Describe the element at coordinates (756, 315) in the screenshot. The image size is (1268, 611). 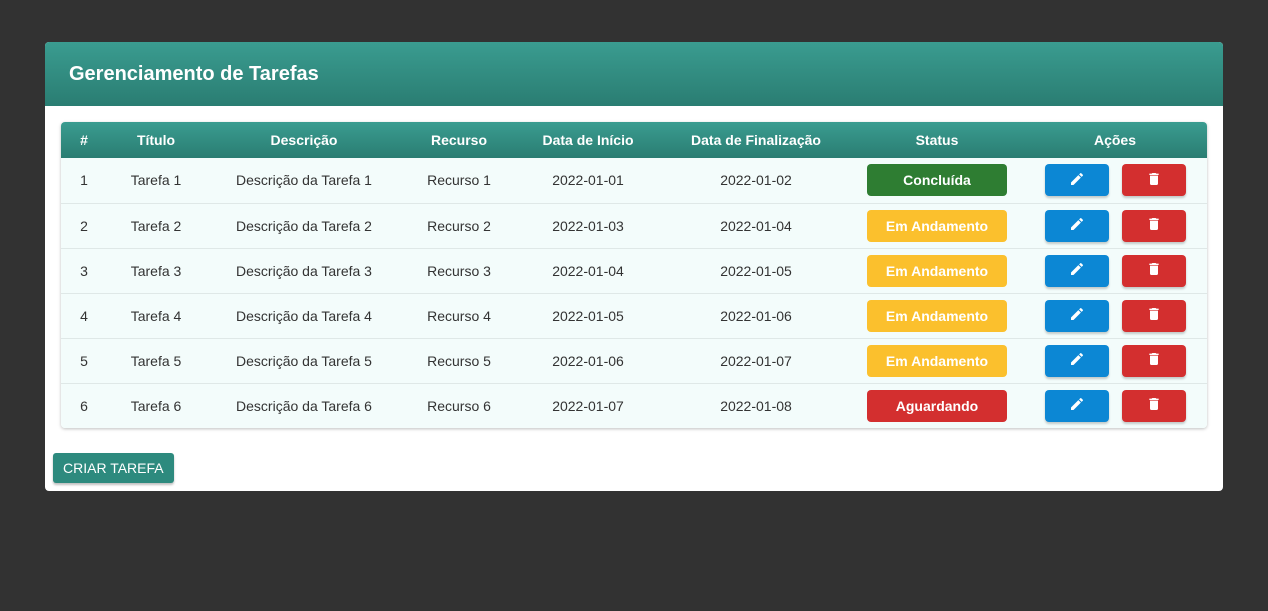
I see `cell-data-fim: 2022-01-06` at that location.